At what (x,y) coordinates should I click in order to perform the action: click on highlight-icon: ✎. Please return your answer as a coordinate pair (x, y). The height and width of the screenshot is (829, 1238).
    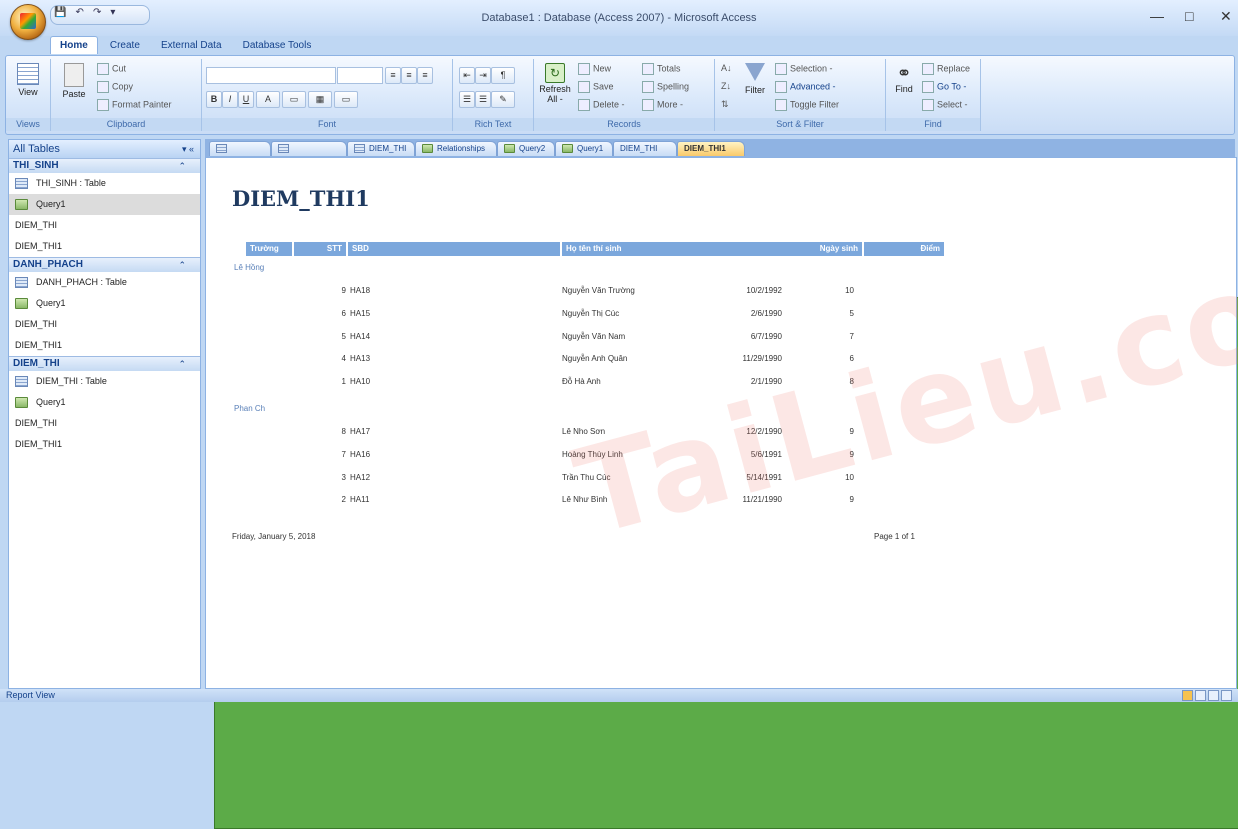
    Looking at the image, I should click on (503, 99).